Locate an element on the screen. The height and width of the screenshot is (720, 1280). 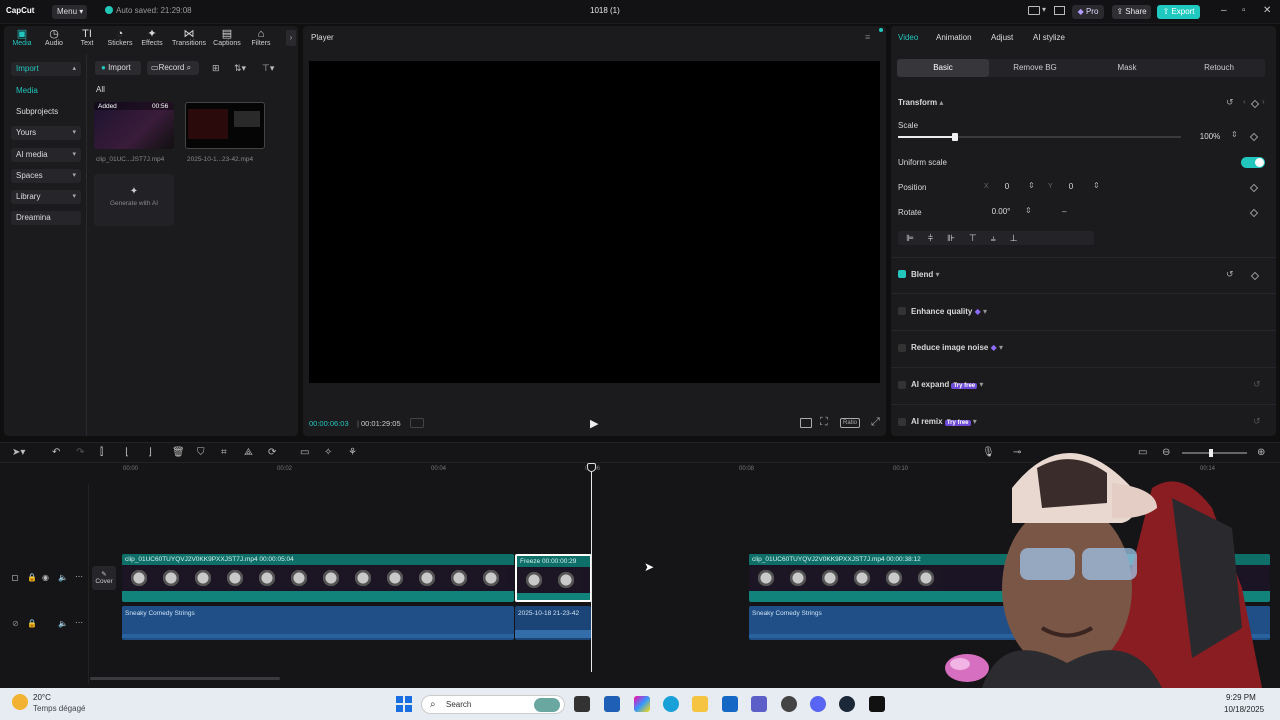
split-left-icon: ⌊ is located at coordinates (127, 452).